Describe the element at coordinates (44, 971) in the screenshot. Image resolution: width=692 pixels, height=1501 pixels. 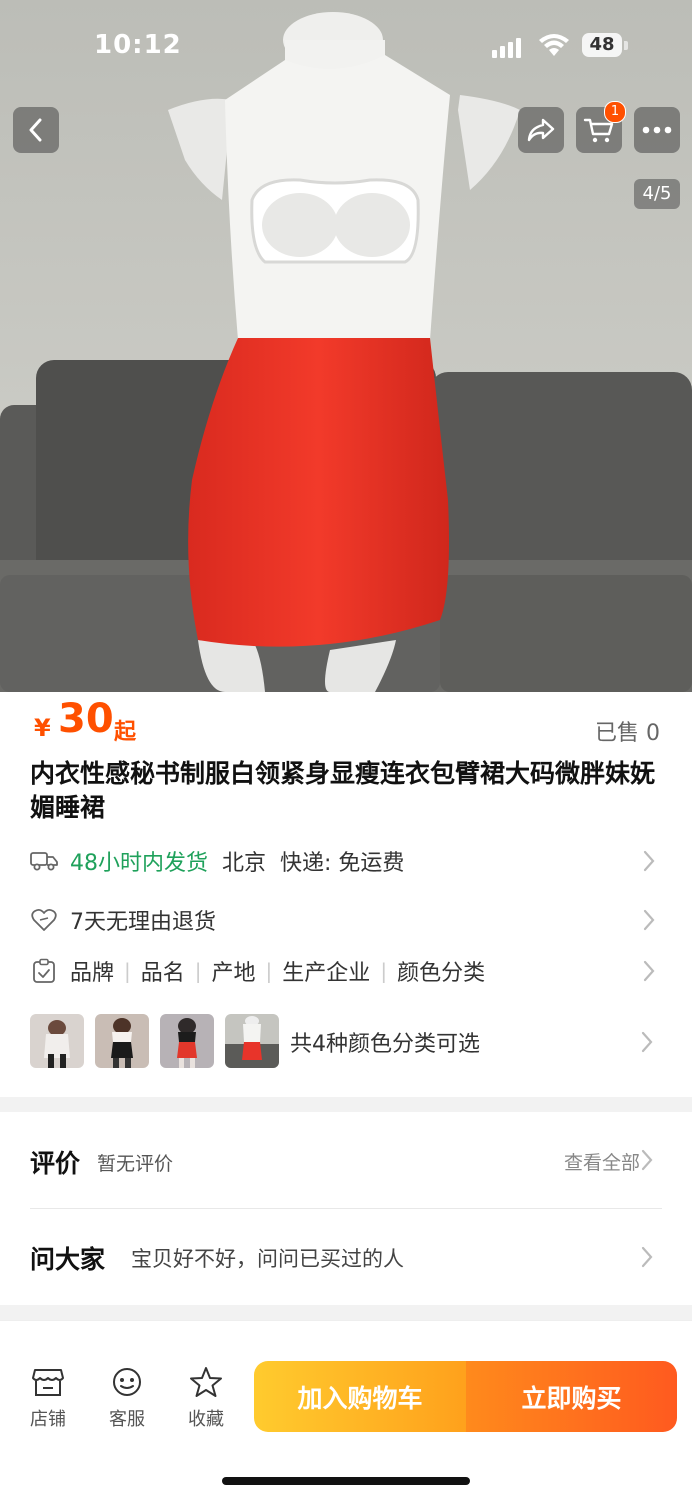
I see `clipboard-check-icon` at that location.